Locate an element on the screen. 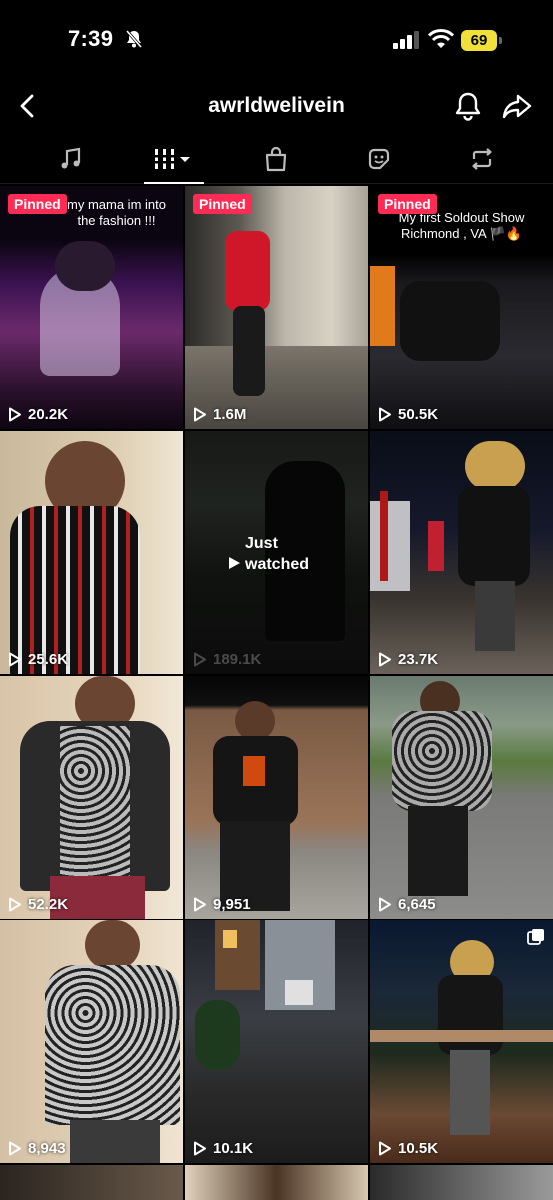 The height and width of the screenshot is (1200, 553). multi-photo-icon is located at coordinates (535, 937).